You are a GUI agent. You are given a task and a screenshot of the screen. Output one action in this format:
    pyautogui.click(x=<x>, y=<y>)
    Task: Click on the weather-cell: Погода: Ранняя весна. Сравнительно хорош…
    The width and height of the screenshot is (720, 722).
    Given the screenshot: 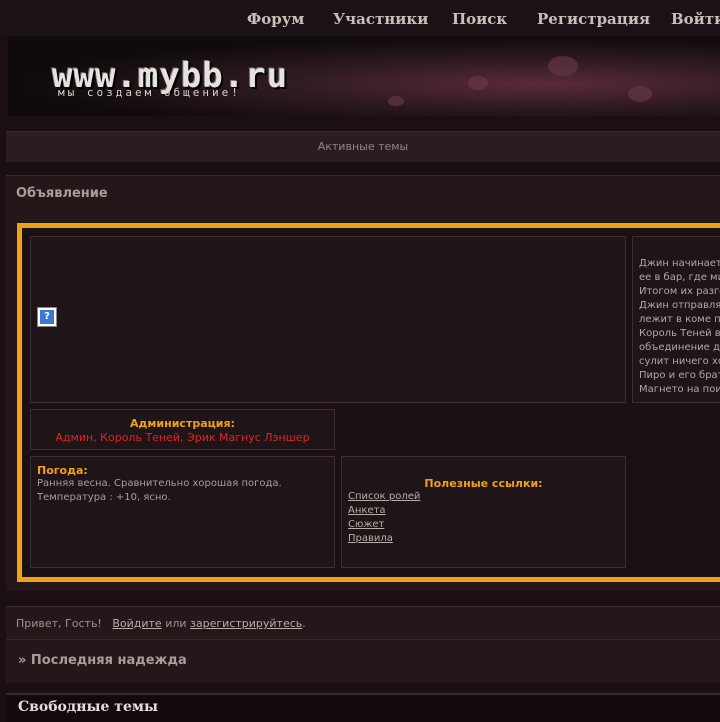 What is the action you would take?
    pyautogui.click(x=182, y=512)
    